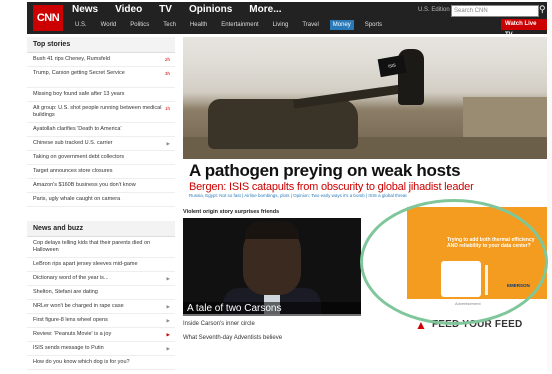  Describe the element at coordinates (76, 199) in the screenshot. I see `story-text: Paris, ugly whale caught on camera` at that location.